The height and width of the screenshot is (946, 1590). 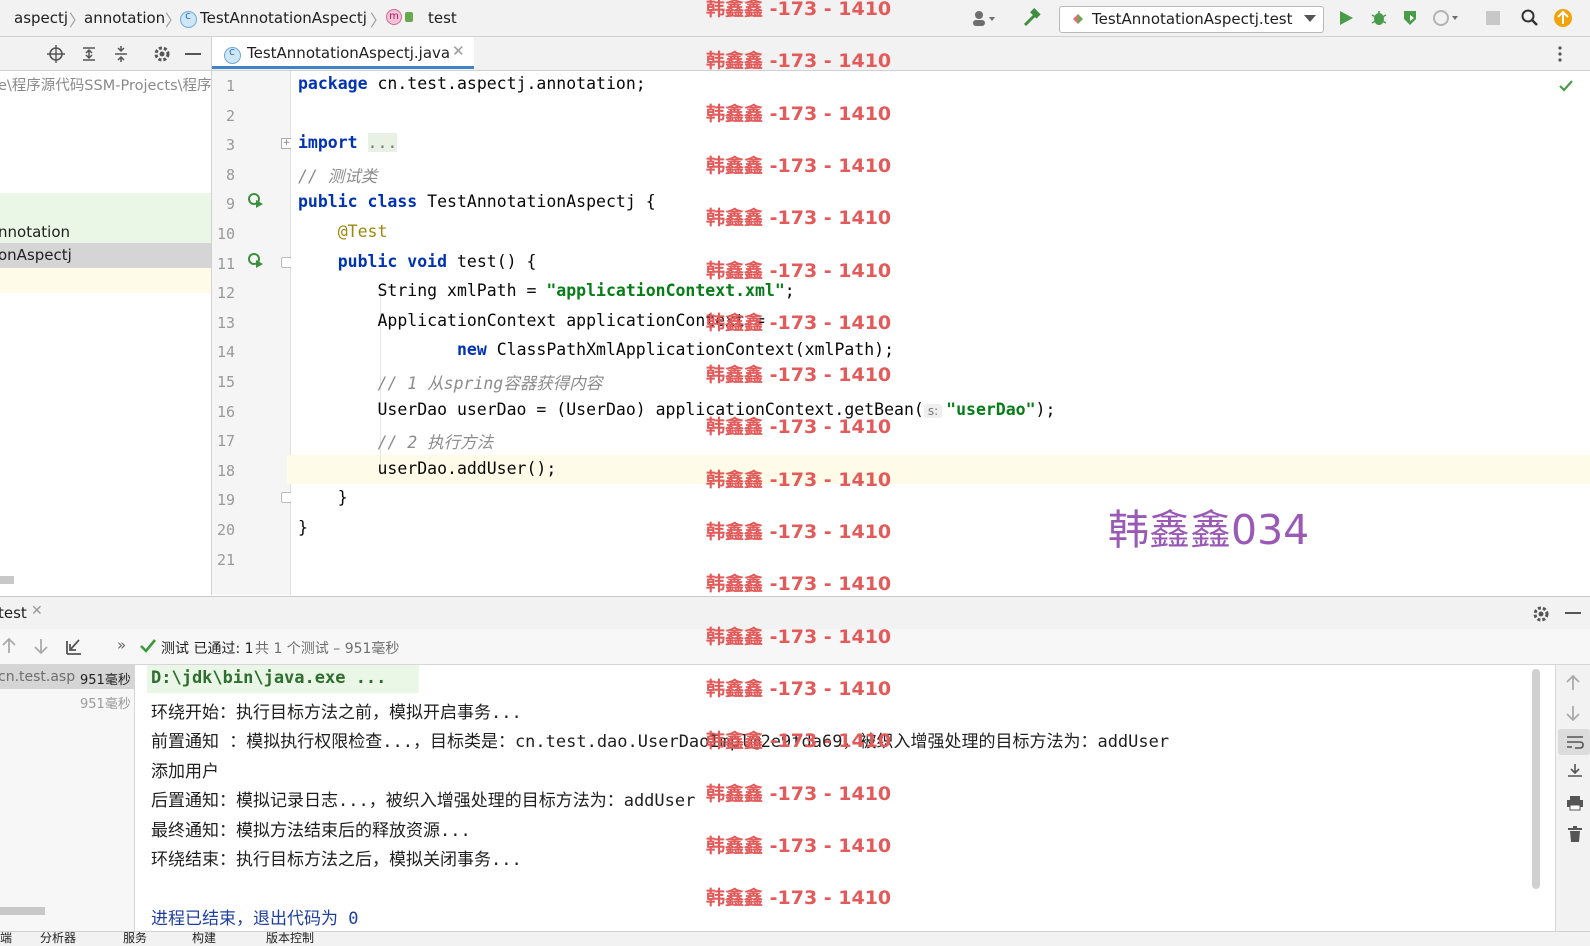 I want to click on test-tree-label: cn.test.asp, so click(x=38, y=677).